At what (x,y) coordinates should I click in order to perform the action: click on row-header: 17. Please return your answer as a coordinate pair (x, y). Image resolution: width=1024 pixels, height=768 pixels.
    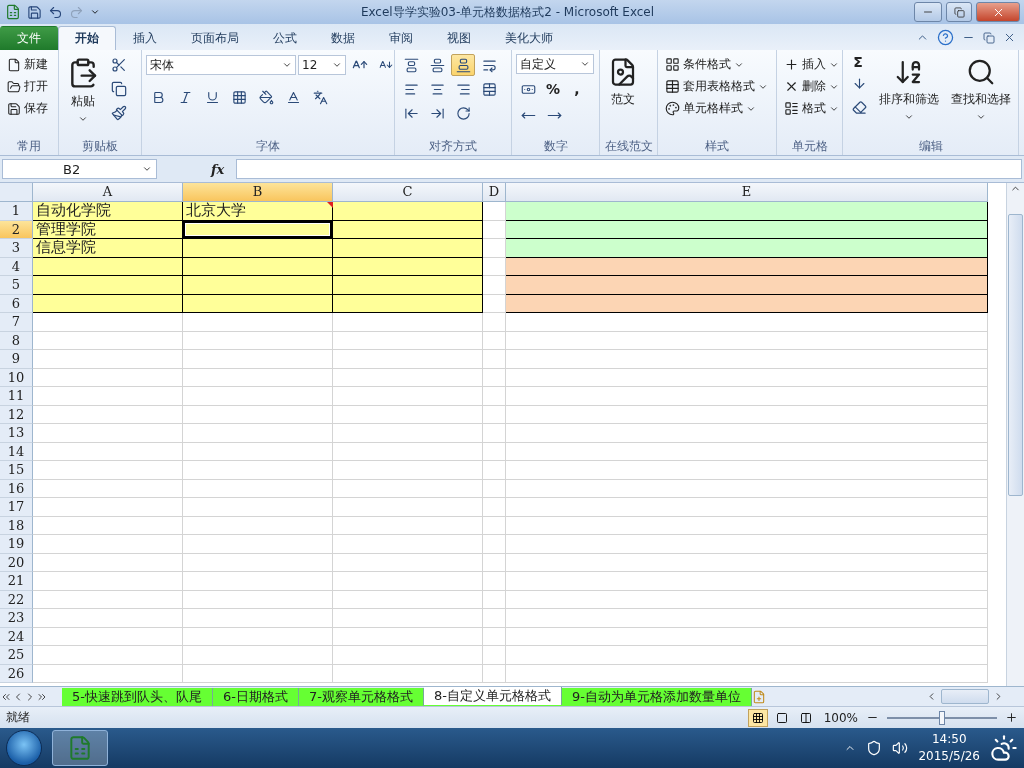
    Looking at the image, I should click on (16, 507).